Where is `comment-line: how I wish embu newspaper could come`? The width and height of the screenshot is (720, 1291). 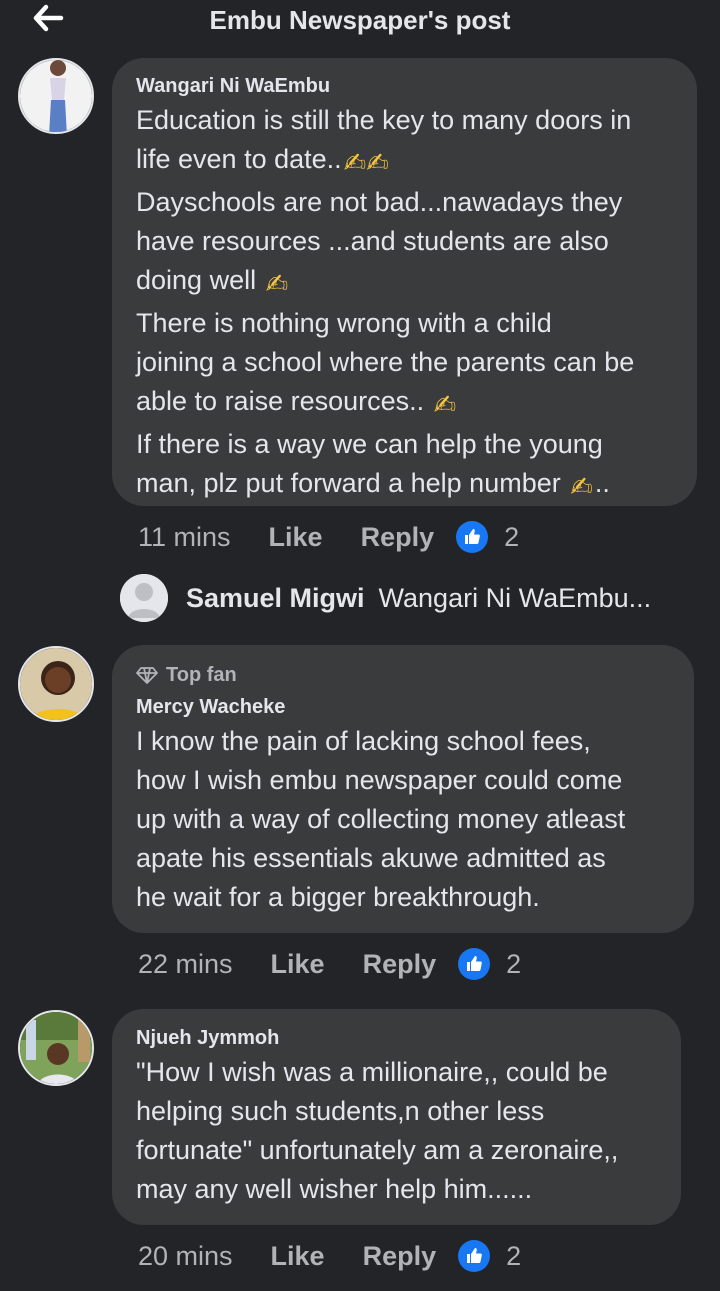 comment-line: how I wish embu newspaper could come is located at coordinates (379, 780).